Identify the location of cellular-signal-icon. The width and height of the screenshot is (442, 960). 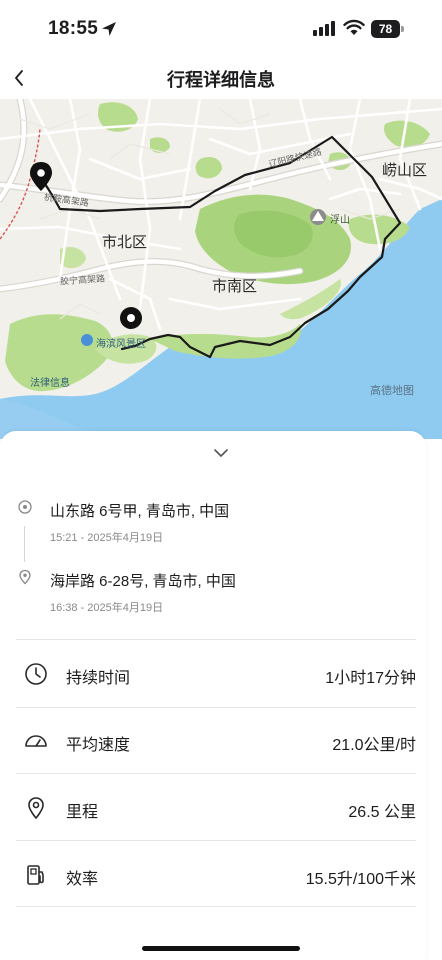
(324, 28).